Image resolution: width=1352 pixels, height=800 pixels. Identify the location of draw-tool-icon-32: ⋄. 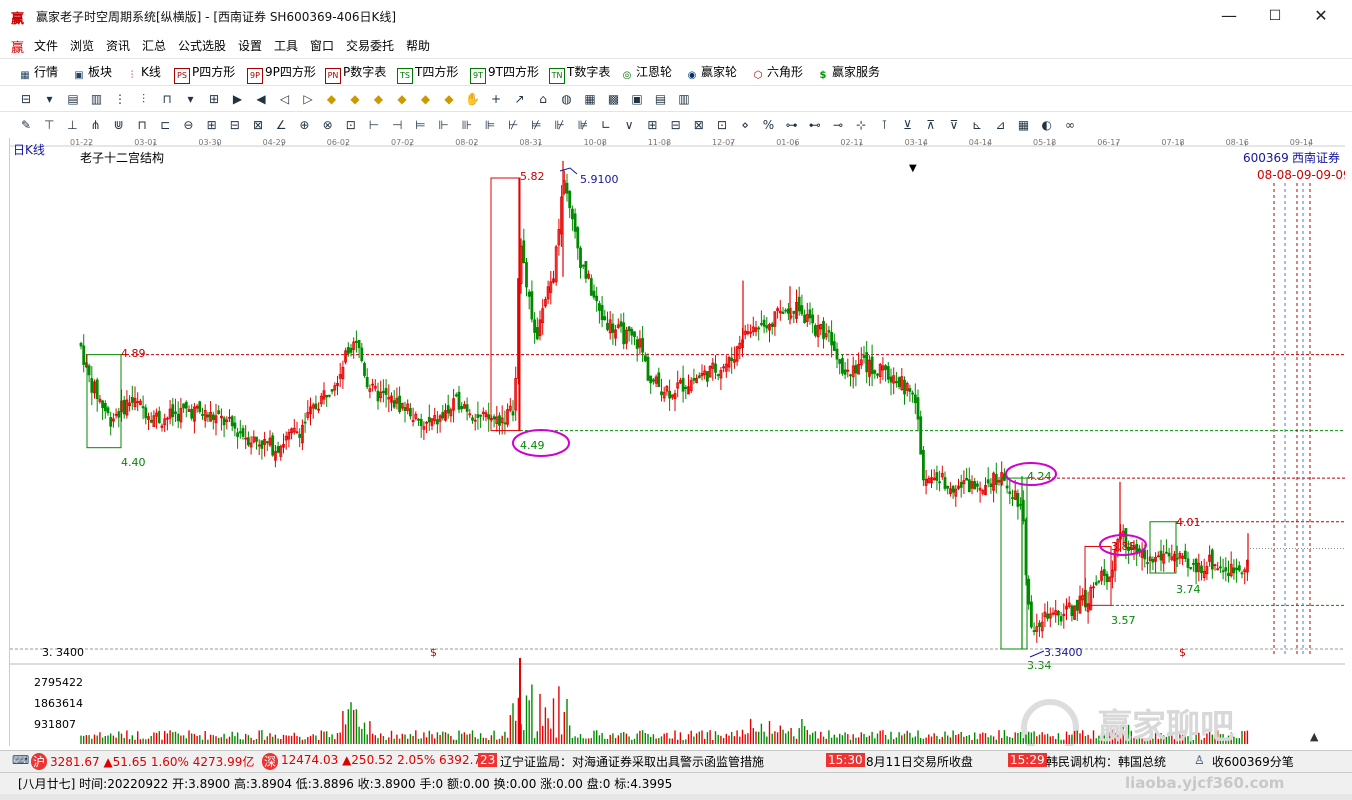
(745, 125).